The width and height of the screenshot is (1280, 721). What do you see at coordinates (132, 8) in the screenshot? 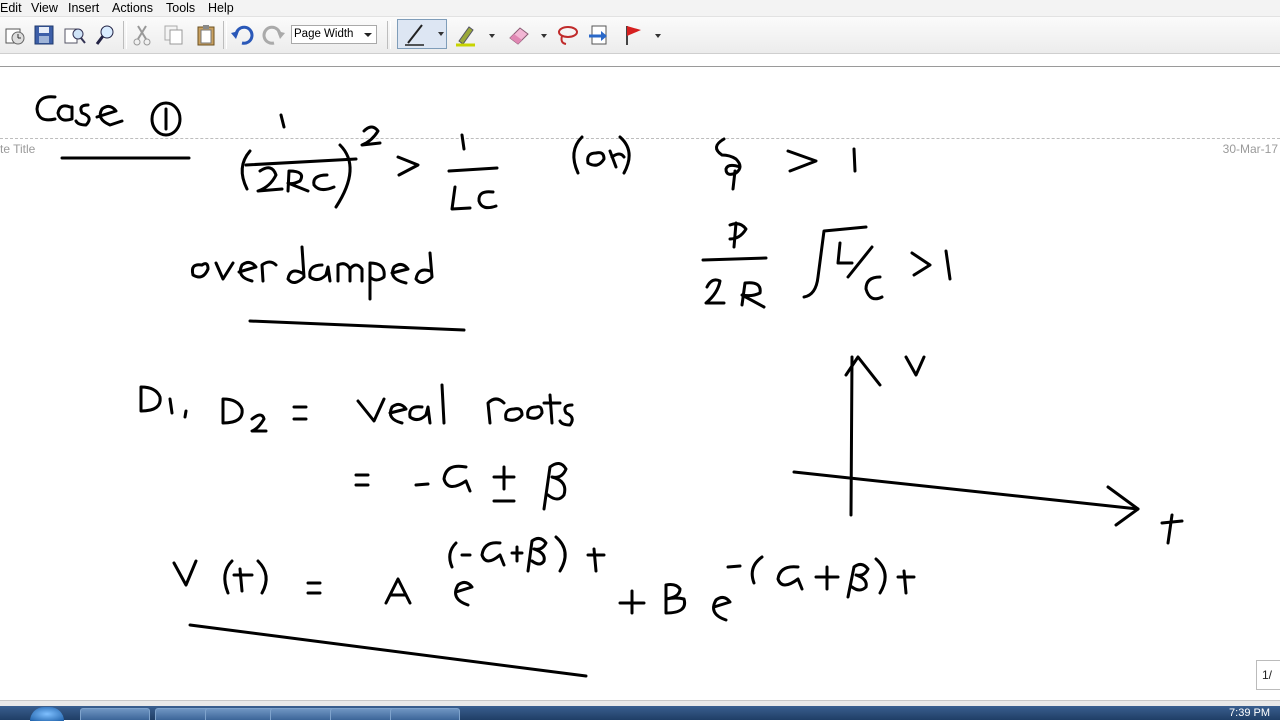
I see `menu-actions: Actions` at bounding box center [132, 8].